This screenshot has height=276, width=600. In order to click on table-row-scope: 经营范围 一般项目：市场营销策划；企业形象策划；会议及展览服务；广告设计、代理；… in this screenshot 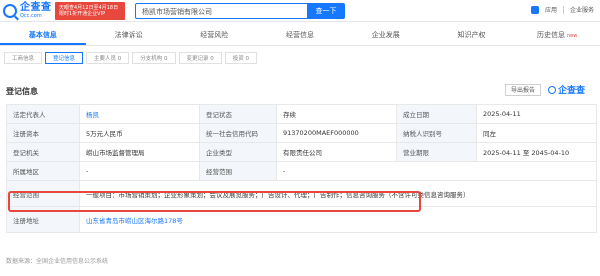, I will do `click(301, 193)`.